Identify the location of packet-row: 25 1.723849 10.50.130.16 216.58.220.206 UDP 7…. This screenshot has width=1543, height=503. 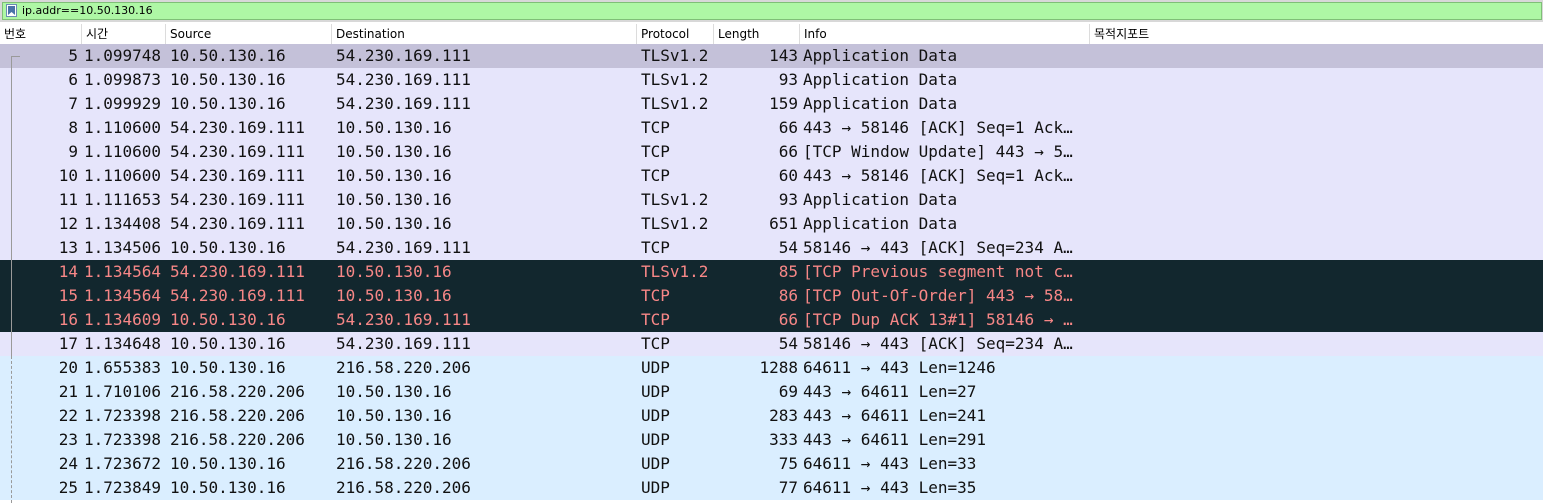
(771, 488).